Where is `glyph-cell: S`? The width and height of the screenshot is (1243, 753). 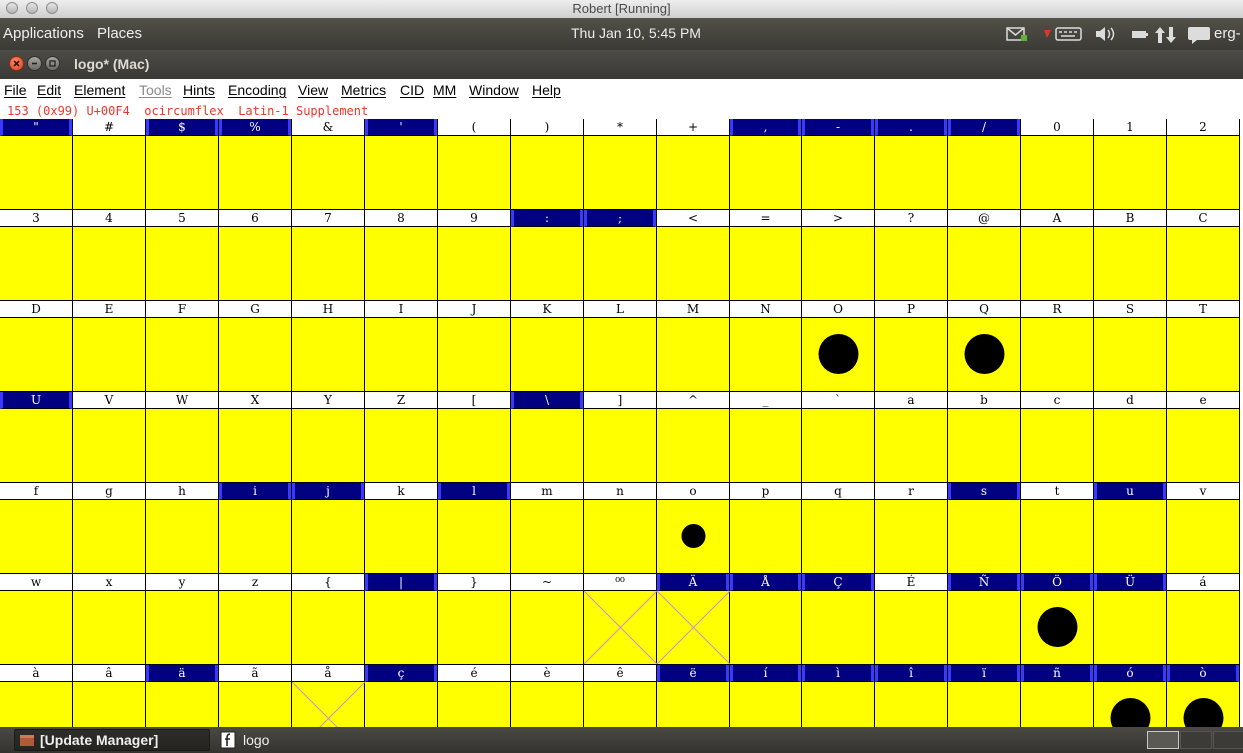
glyph-cell: S is located at coordinates (1130, 346).